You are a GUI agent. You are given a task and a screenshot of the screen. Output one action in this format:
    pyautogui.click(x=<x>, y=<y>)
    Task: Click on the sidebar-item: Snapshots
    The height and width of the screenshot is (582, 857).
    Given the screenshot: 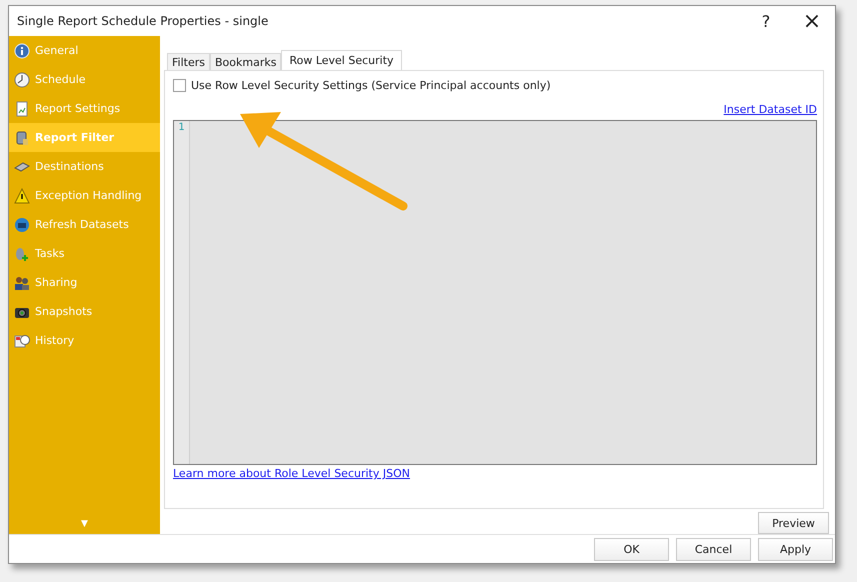 What is the action you would take?
    pyautogui.click(x=84, y=311)
    